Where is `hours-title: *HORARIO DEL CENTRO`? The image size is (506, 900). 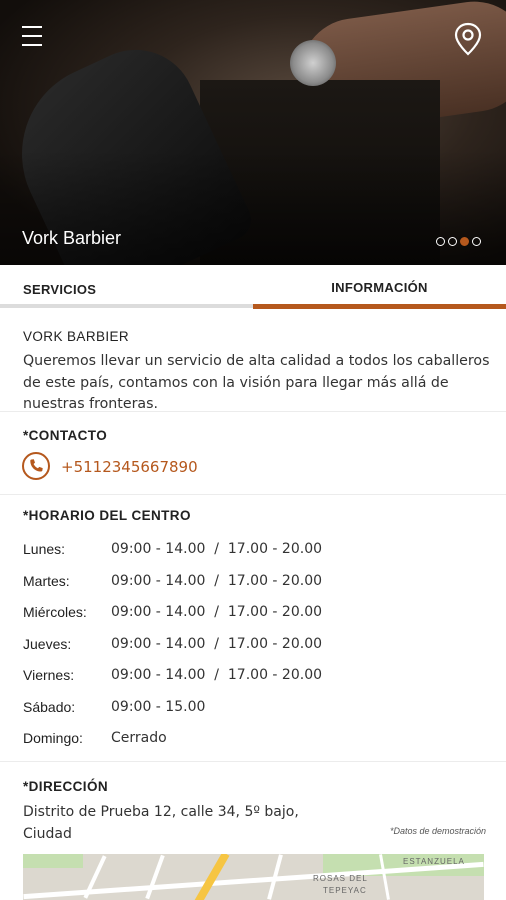 hours-title: *HORARIO DEL CENTRO is located at coordinates (107, 515).